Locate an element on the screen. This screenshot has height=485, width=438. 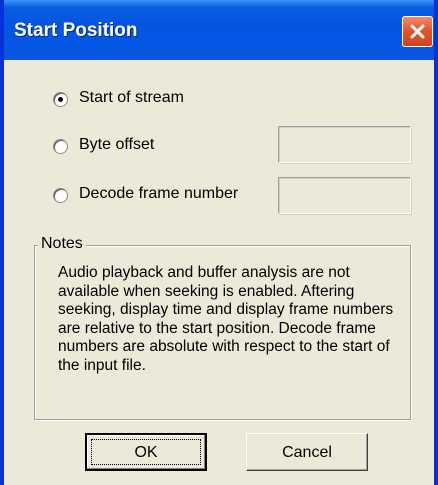
cancel-button-label: Cancel is located at coordinates (307, 452).